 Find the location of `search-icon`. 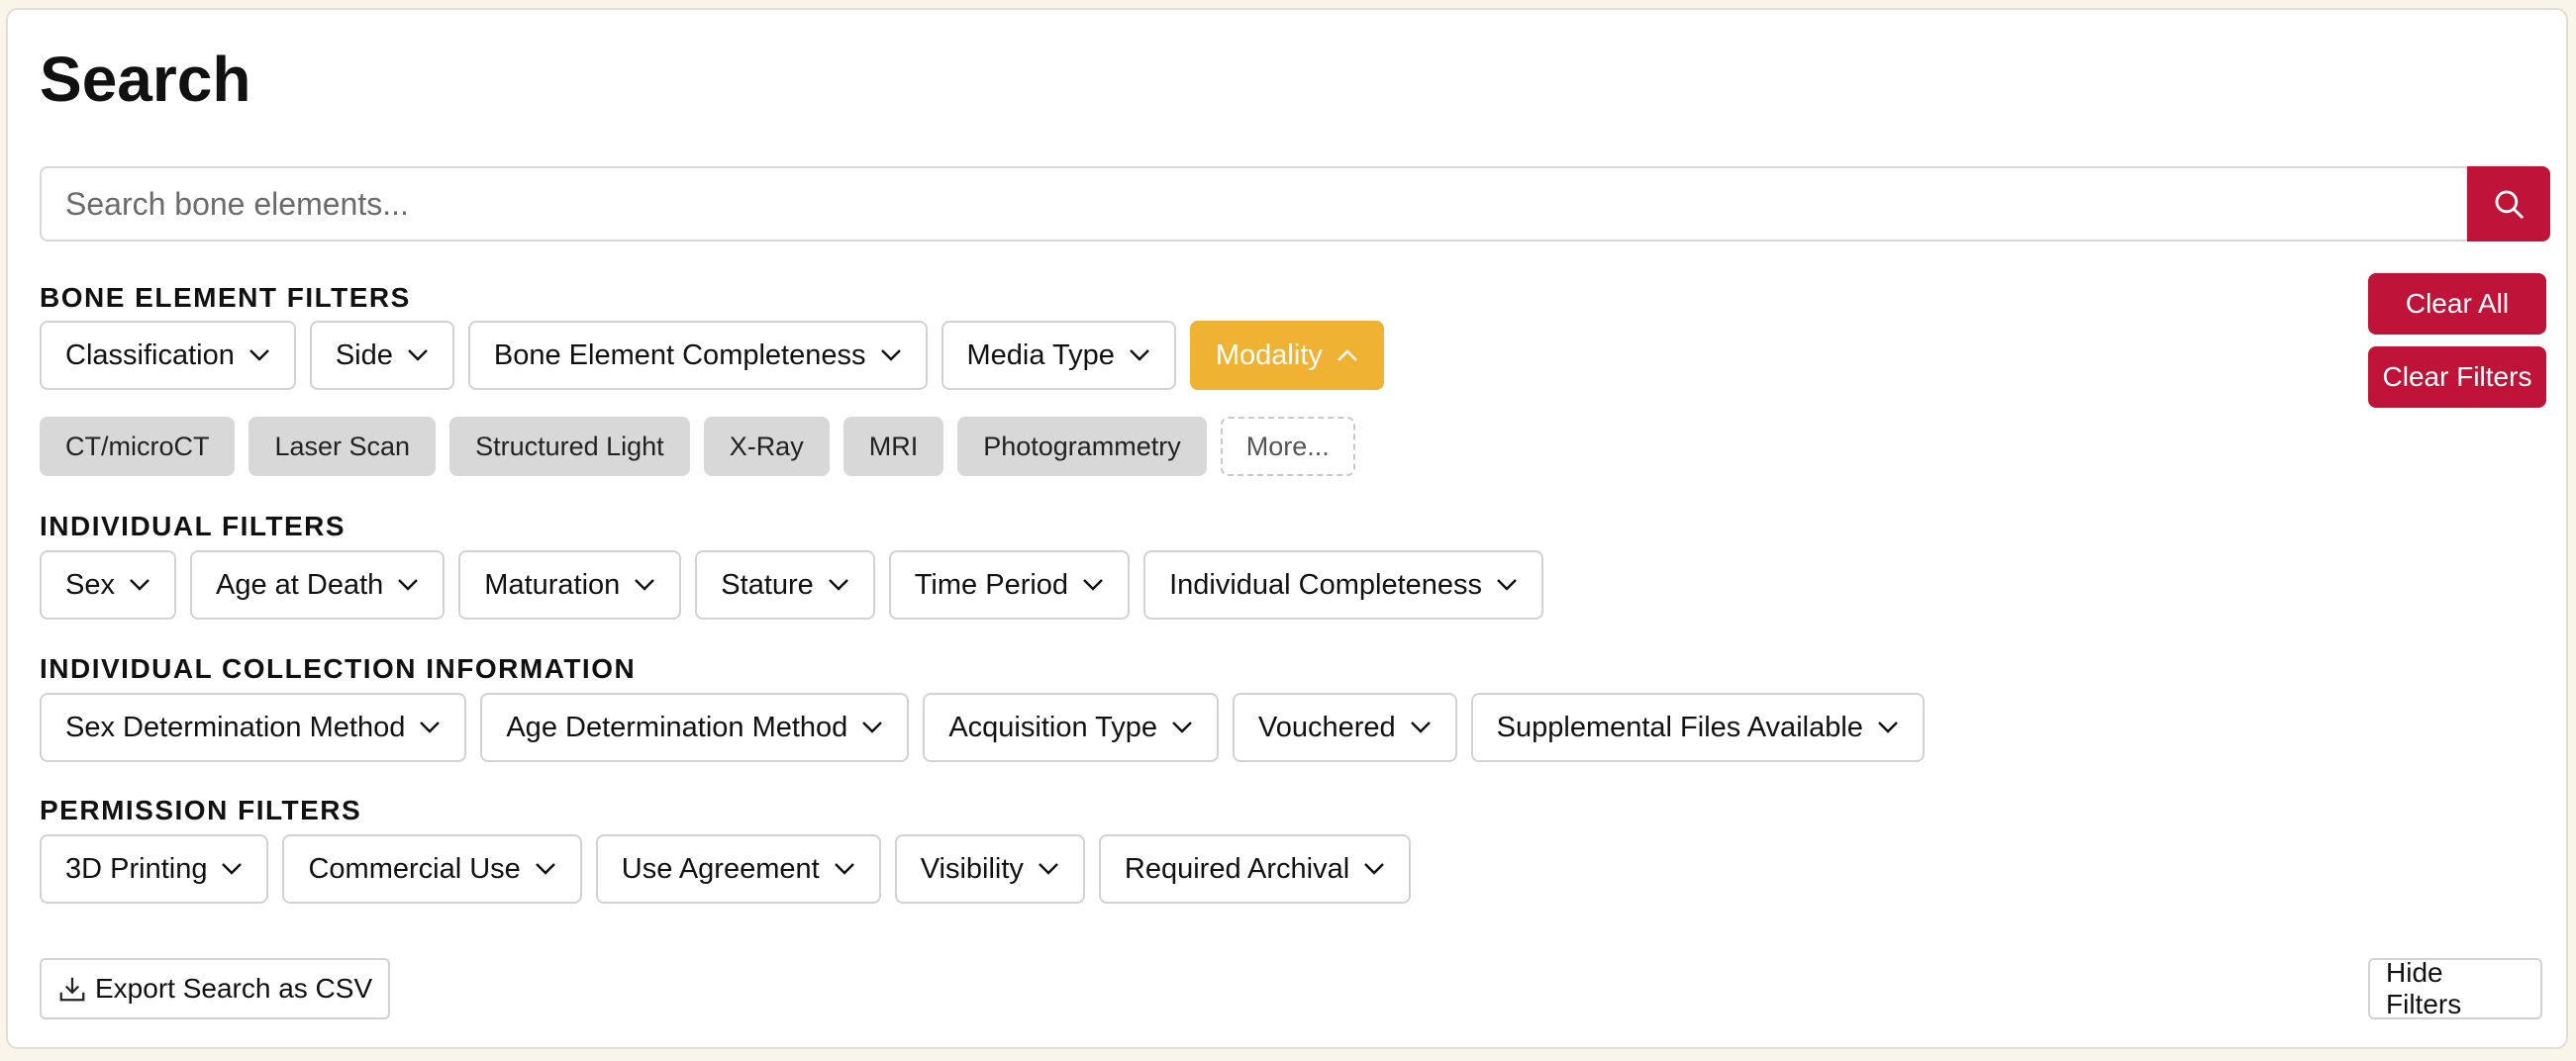

search-icon is located at coordinates (2510, 205).